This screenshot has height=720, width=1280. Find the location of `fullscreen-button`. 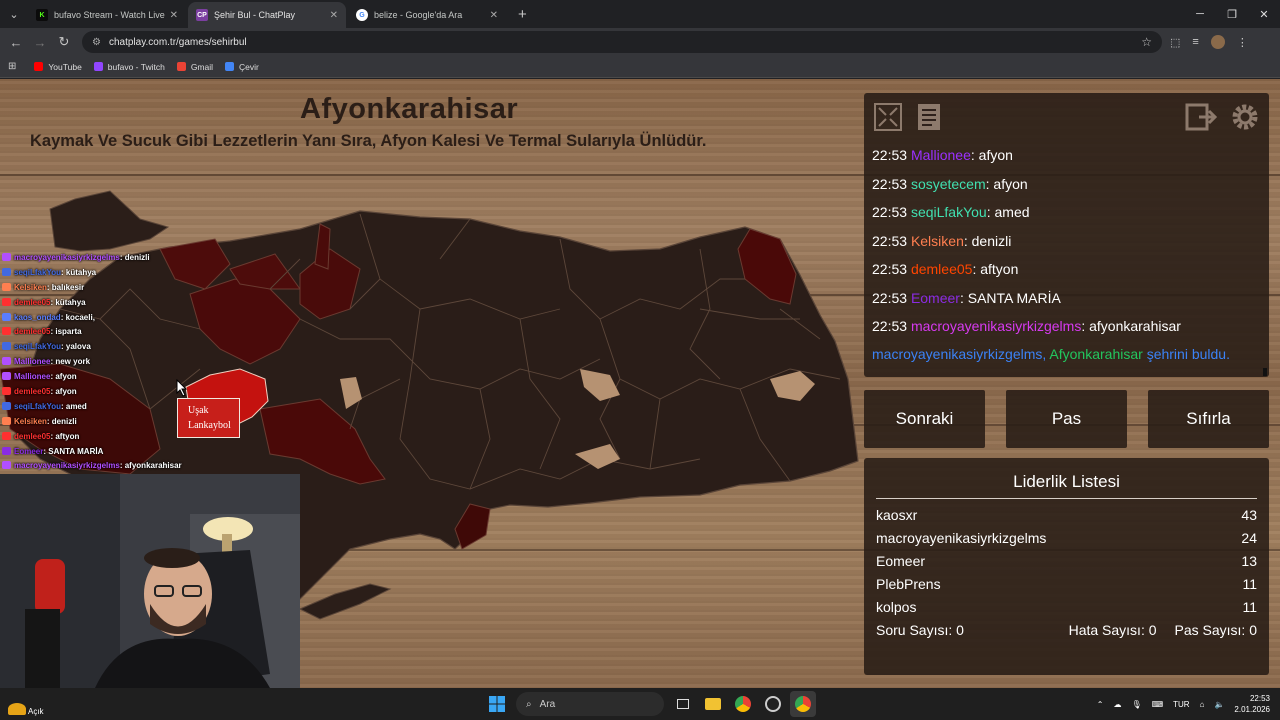

fullscreen-button is located at coordinates (888, 117).